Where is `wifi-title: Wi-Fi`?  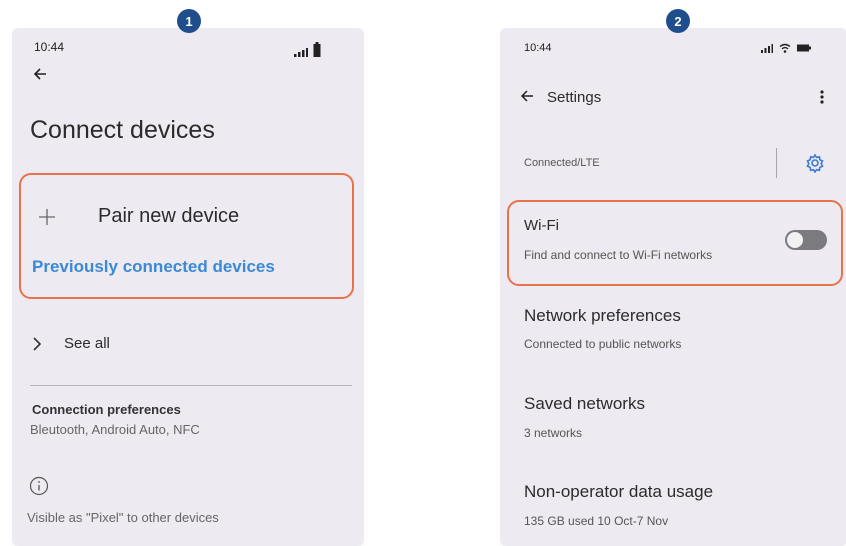
wifi-title: Wi-Fi is located at coordinates (541, 225).